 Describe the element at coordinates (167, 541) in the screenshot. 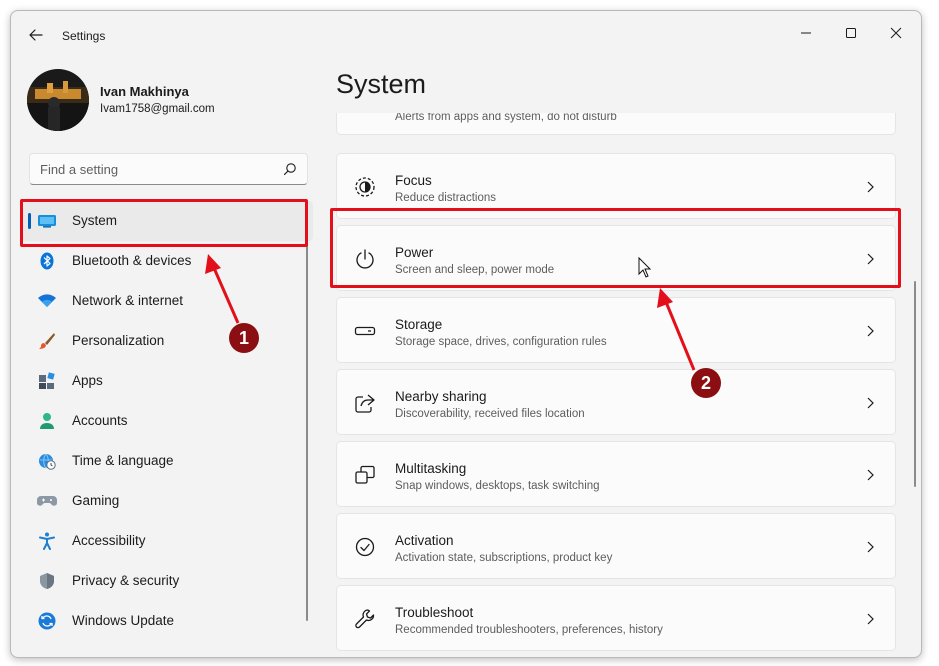

I see `sidebar-item-accessibility: Accessibility` at that location.